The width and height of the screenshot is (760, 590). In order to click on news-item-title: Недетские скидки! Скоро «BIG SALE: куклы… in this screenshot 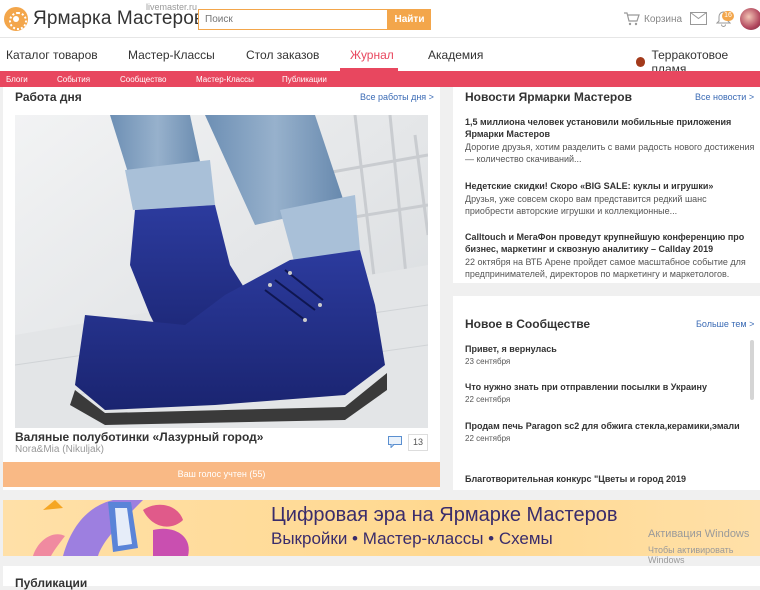, I will do `click(610, 186)`.